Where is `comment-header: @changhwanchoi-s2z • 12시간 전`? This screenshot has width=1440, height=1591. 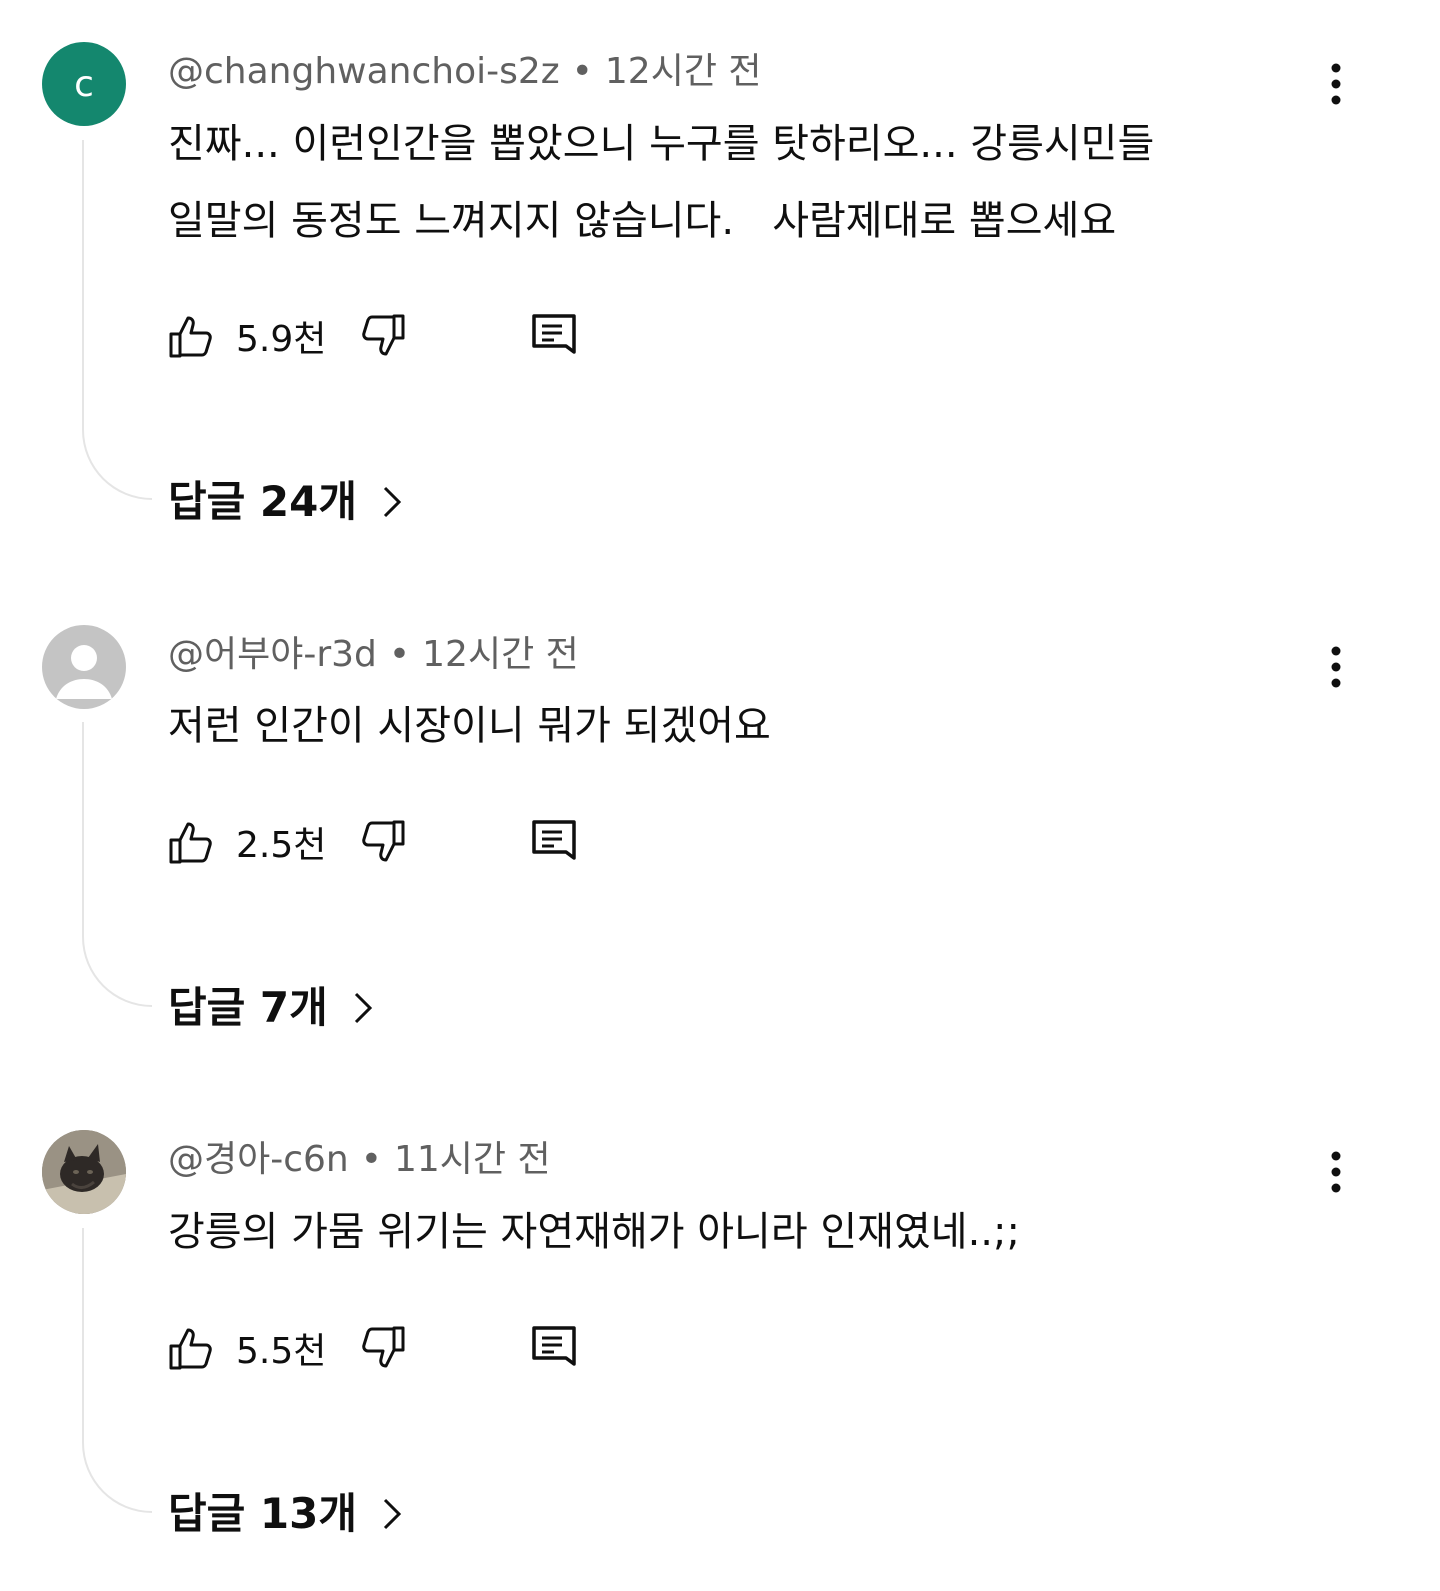 comment-header: @changhwanchoi-s2z • 12시간 전 is located at coordinates (465, 72).